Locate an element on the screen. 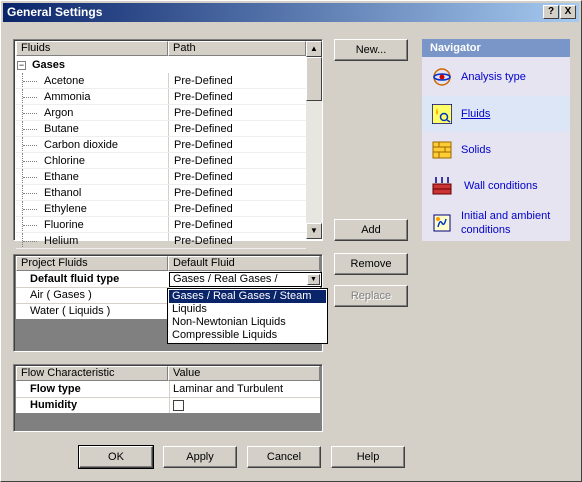  scroll-thumb is located at coordinates (314, 79).